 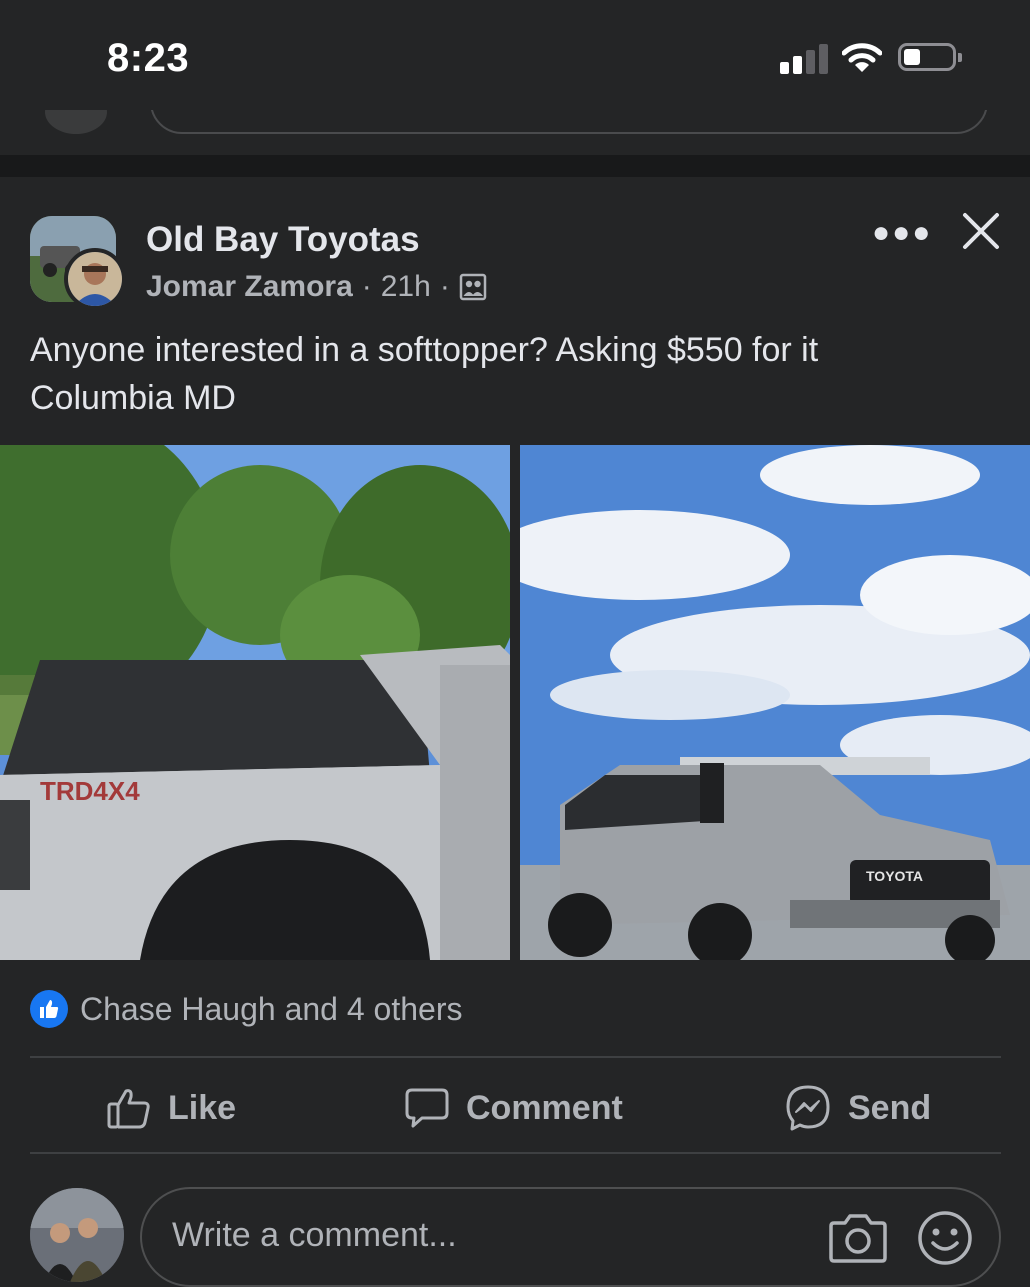 What do you see at coordinates (858, 1238) in the screenshot?
I see `camera-icon` at bounding box center [858, 1238].